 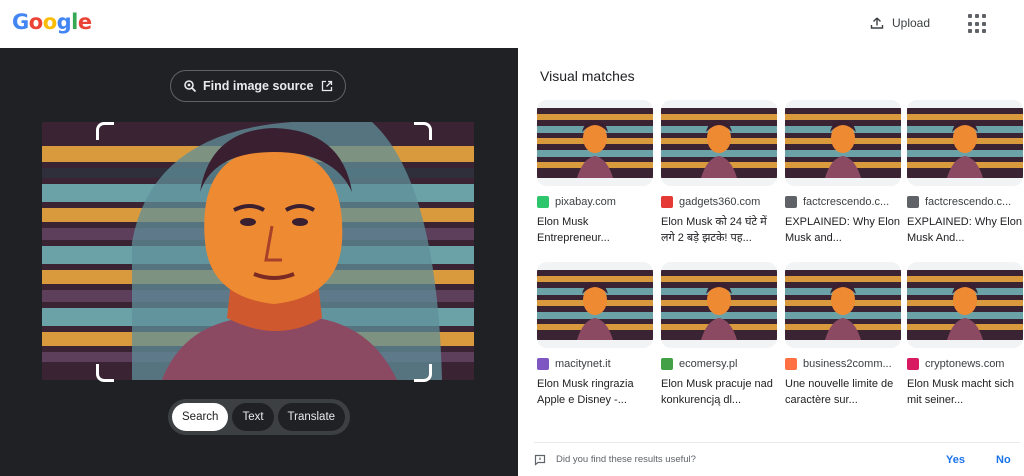 I want to click on crop-handle-top-left, so click(x=105, y=131).